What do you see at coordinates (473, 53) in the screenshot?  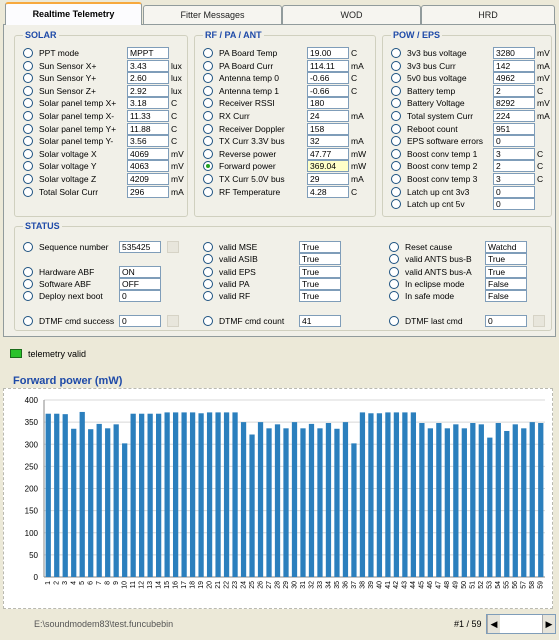 I see `telemetry-row: 3v3 bus voltage 3280 mV` at bounding box center [473, 53].